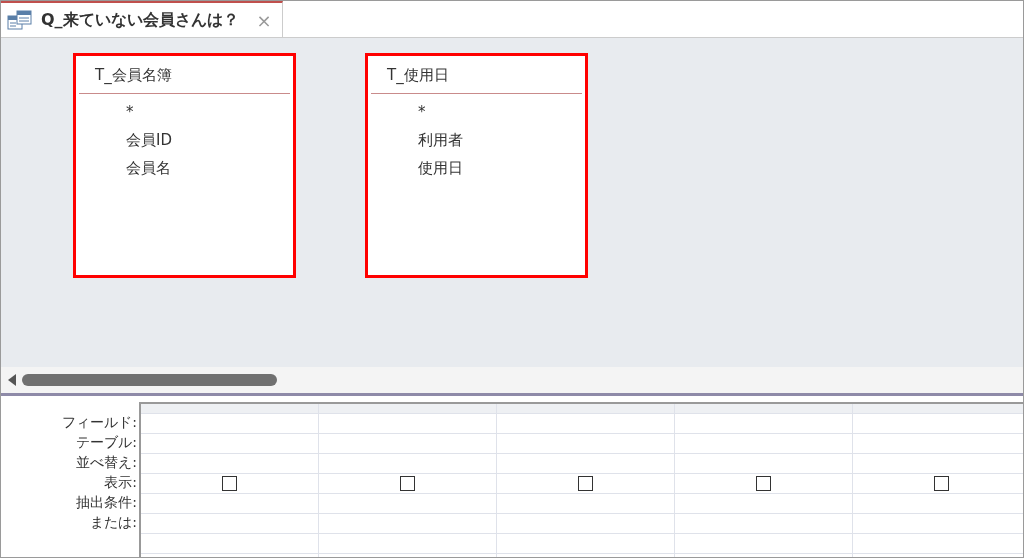  Describe the element at coordinates (12, 380) in the screenshot. I see `scroll-left-icon` at that location.